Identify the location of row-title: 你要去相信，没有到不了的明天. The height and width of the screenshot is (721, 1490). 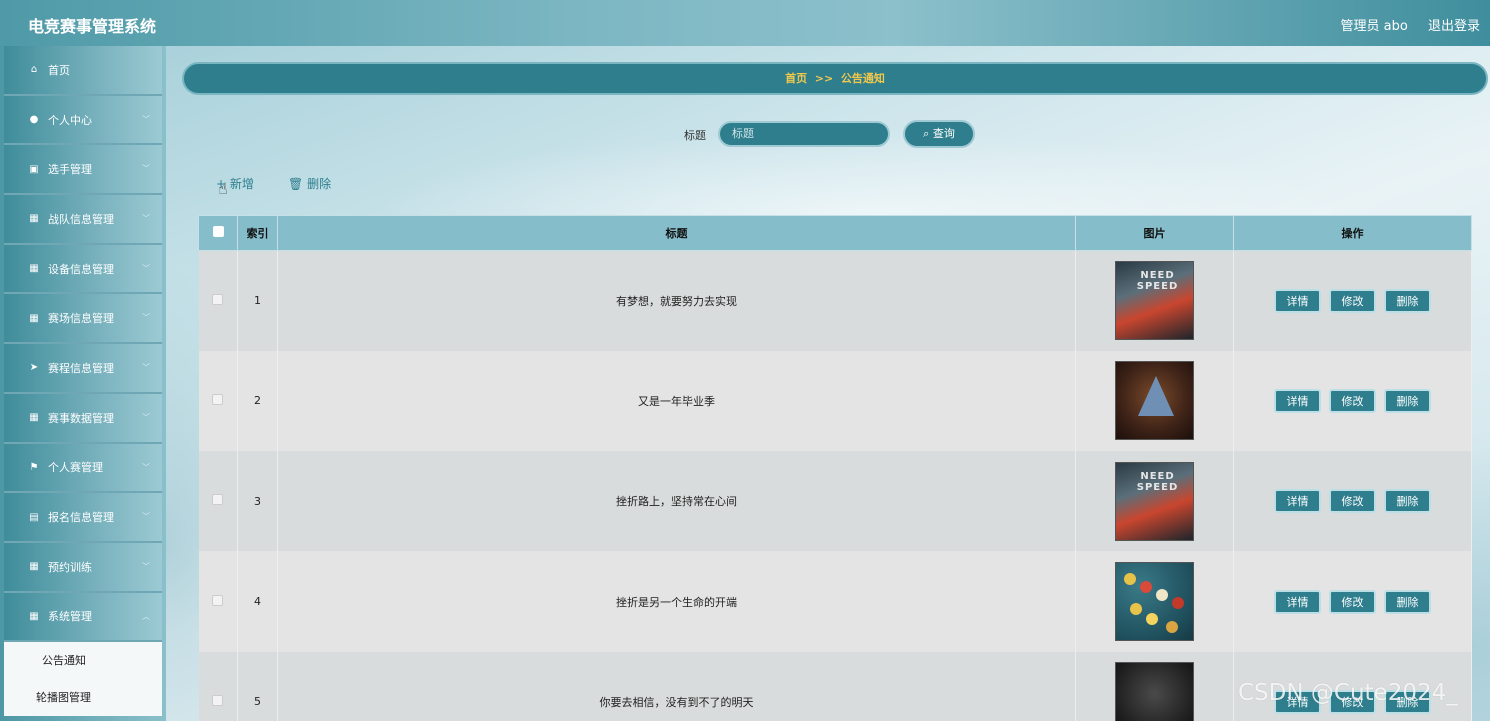
(676, 686).